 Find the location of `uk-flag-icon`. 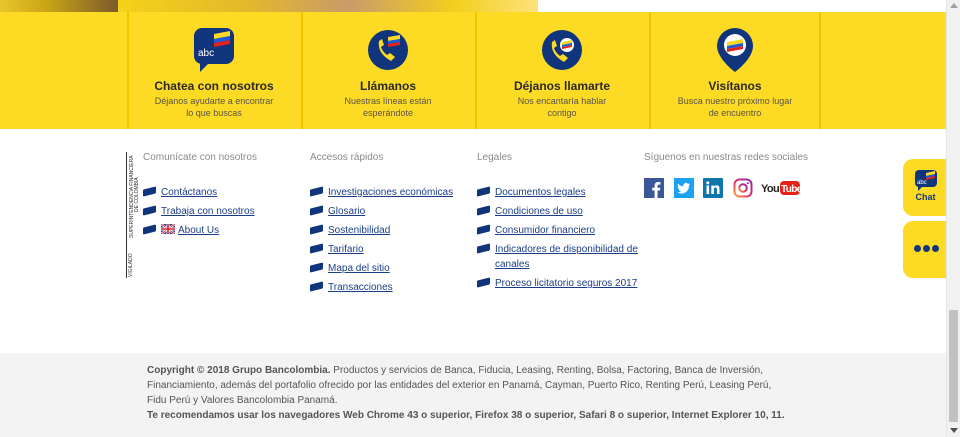

uk-flag-icon is located at coordinates (168, 229).